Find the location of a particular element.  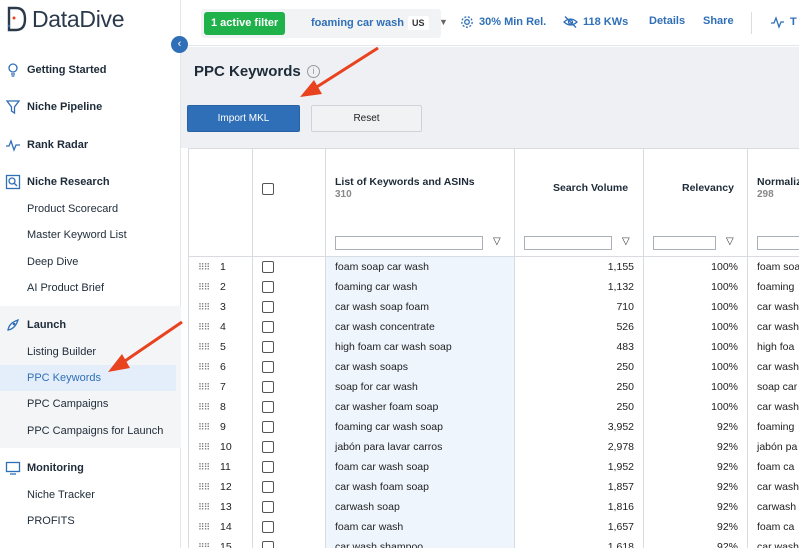

nav-niche-research: Niche Research is located at coordinates (90, 182).